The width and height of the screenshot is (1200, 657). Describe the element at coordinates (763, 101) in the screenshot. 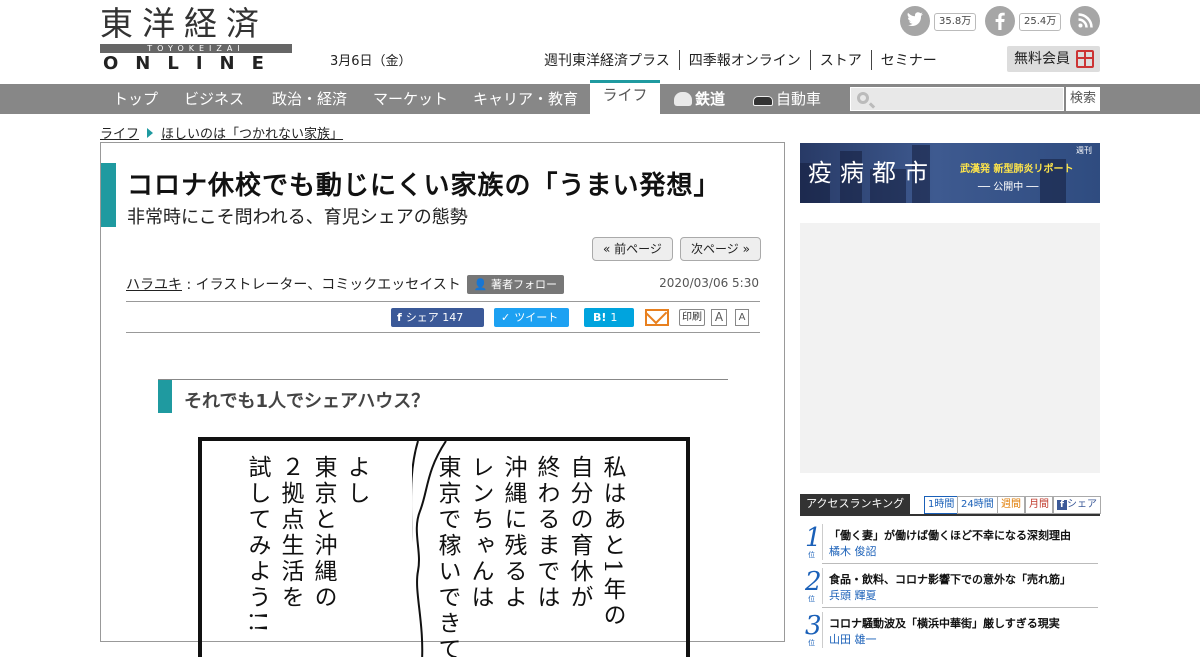

I see `car-icon` at that location.